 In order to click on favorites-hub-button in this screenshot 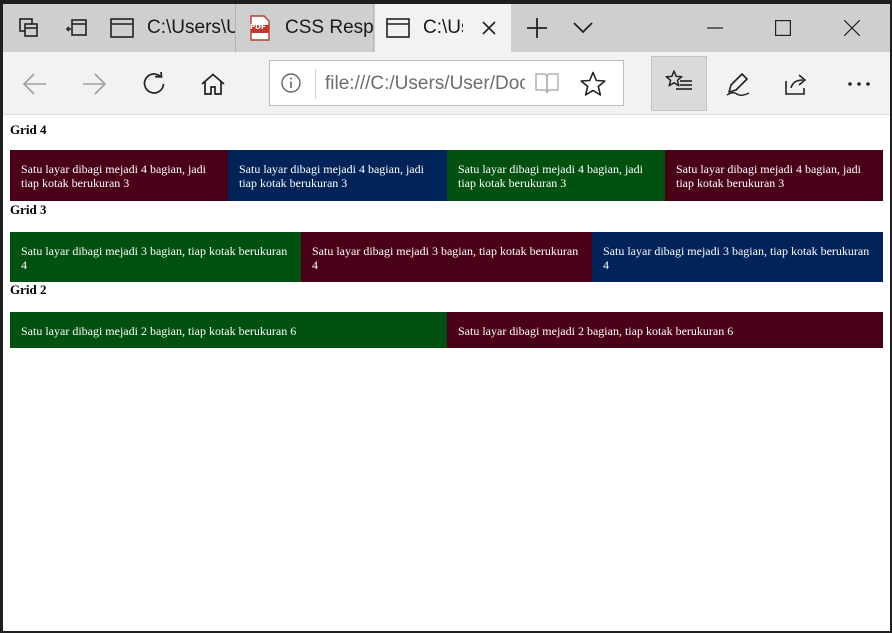, I will do `click(679, 83)`.